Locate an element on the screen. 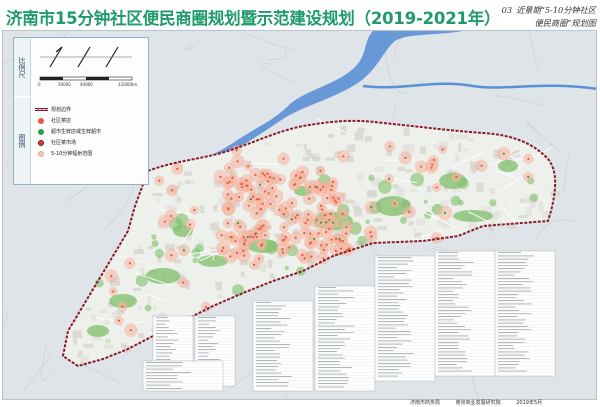  legend-label: 5-10分钟辐射范围 is located at coordinates (72, 154).